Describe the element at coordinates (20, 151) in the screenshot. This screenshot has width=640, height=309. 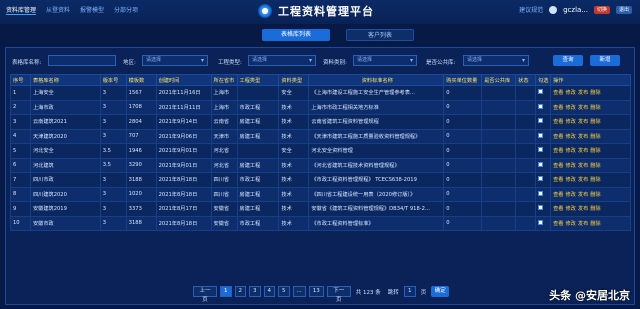
I see `table-cell: 5` at that location.